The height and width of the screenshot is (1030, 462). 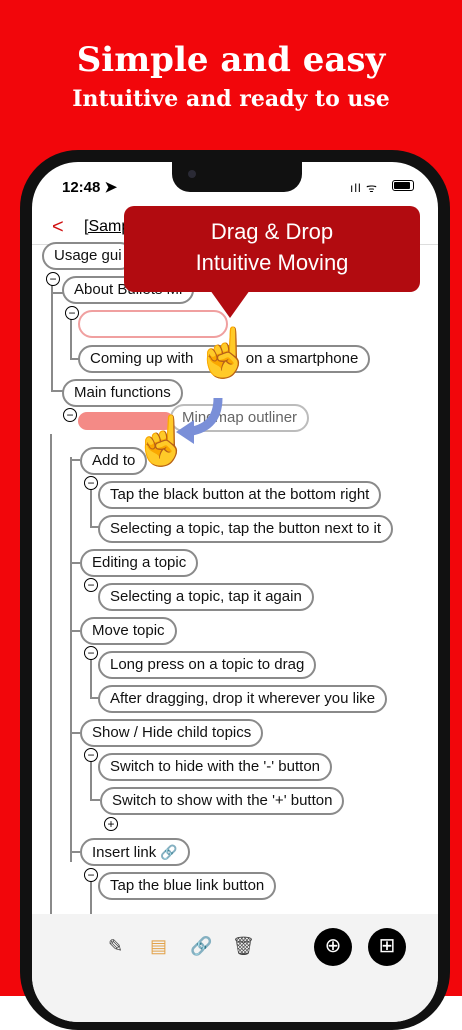 What do you see at coordinates (215, 767) in the screenshot?
I see `topic-switch-hide: Switch to hide with the '-' button` at bounding box center [215, 767].